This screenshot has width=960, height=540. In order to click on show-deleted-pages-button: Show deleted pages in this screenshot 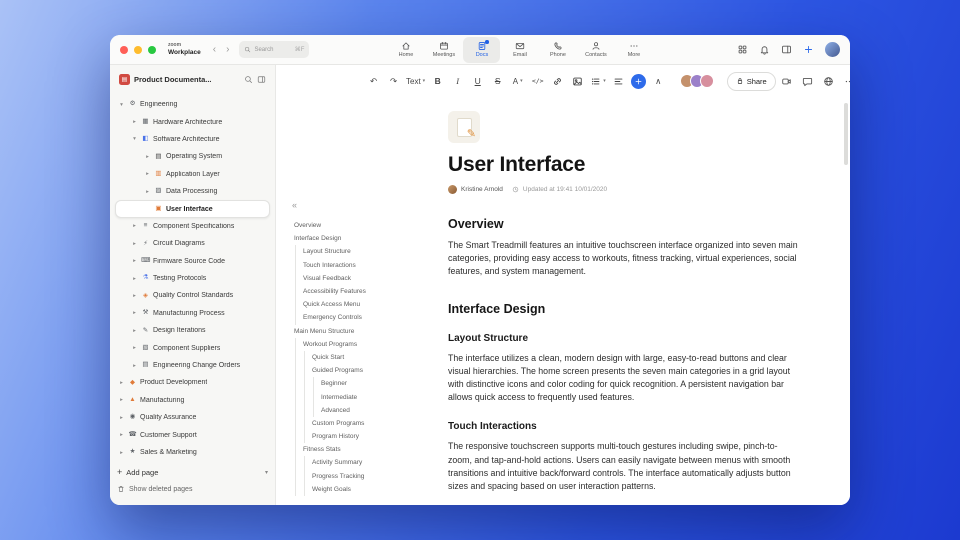, I will do `click(192, 489)`.